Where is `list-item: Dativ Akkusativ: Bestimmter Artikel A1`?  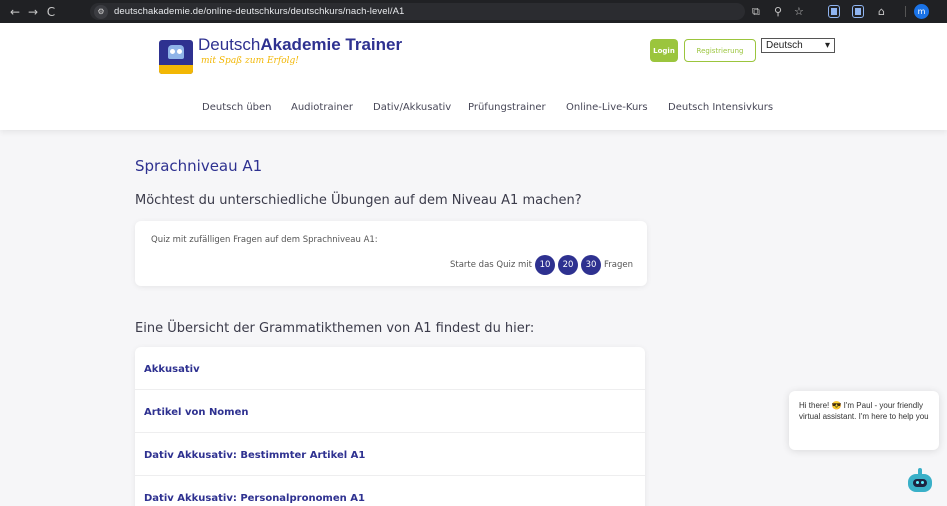 list-item: Dativ Akkusativ: Bestimmter Artikel A1 is located at coordinates (390, 454).